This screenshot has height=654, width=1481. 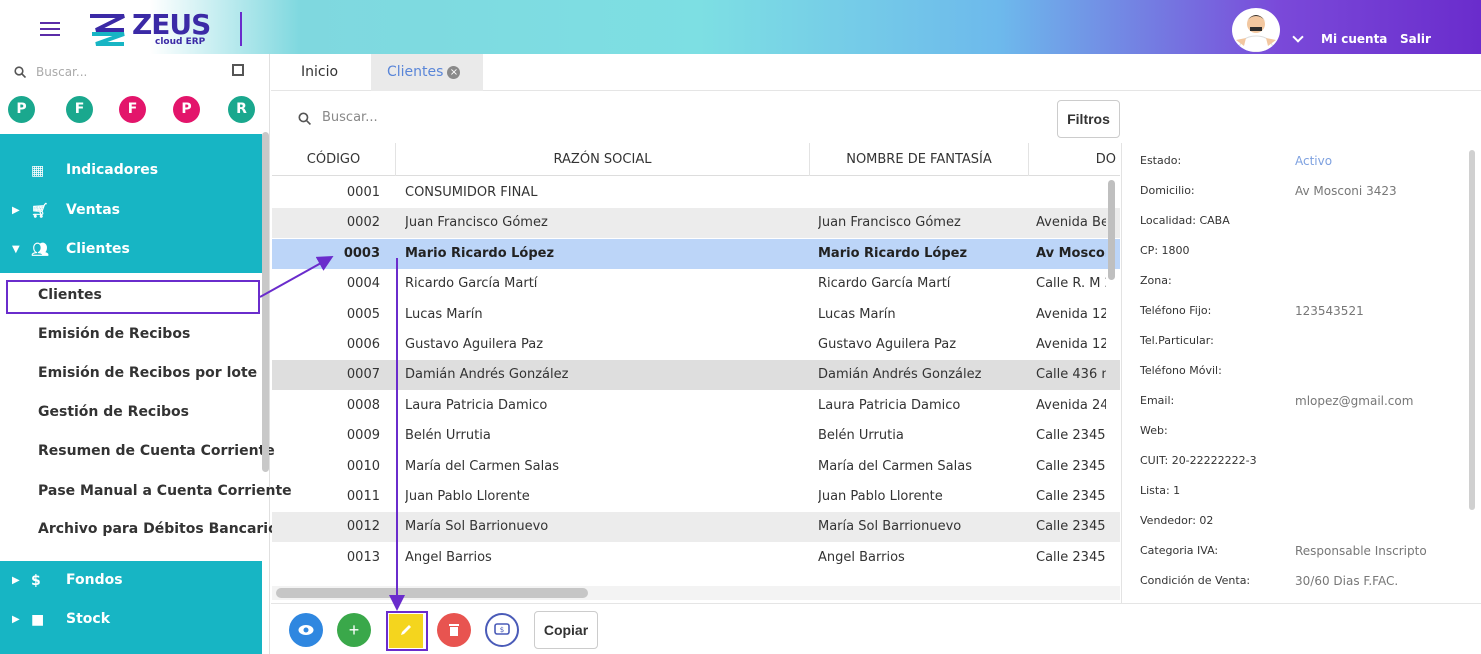 What do you see at coordinates (1161, 160) in the screenshot?
I see `detail-label: Estado:` at bounding box center [1161, 160].